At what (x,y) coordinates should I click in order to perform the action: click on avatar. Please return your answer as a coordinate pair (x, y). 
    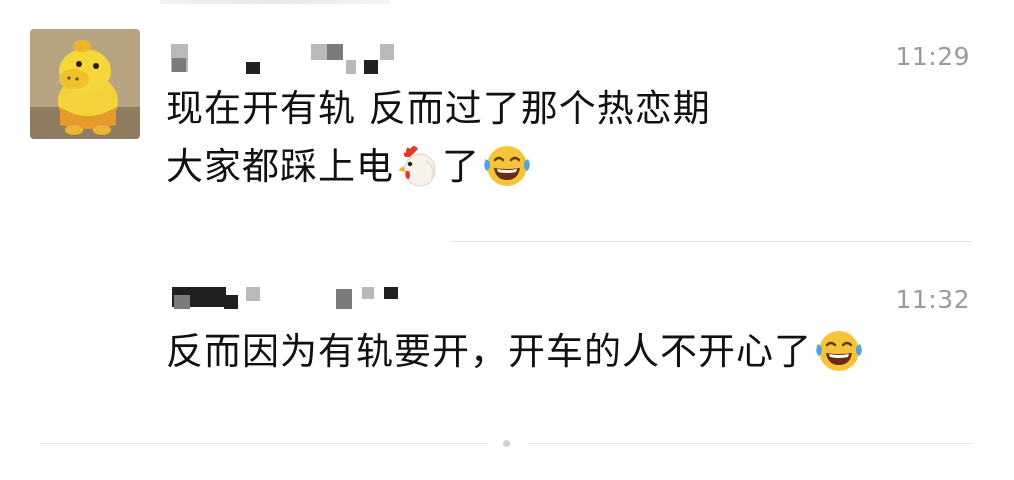
    Looking at the image, I should click on (85, 84).